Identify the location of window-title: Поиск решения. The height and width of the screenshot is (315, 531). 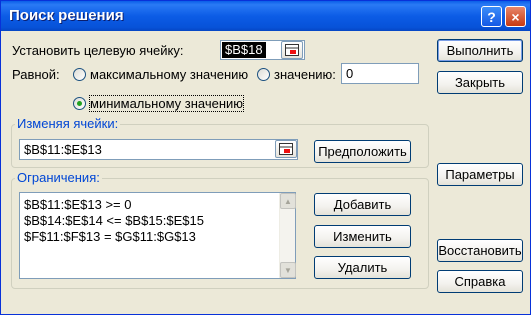
(66, 15).